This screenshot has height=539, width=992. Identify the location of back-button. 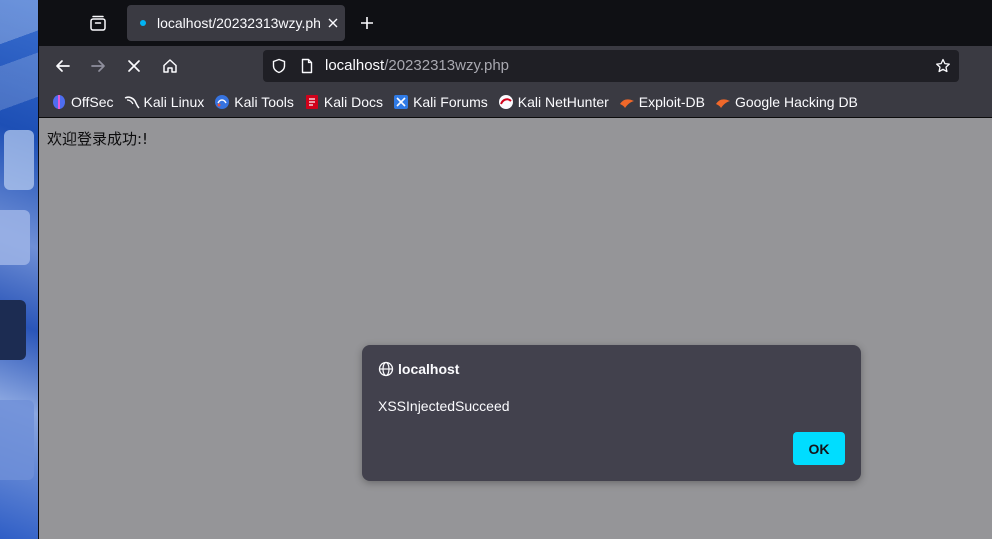
(63, 66).